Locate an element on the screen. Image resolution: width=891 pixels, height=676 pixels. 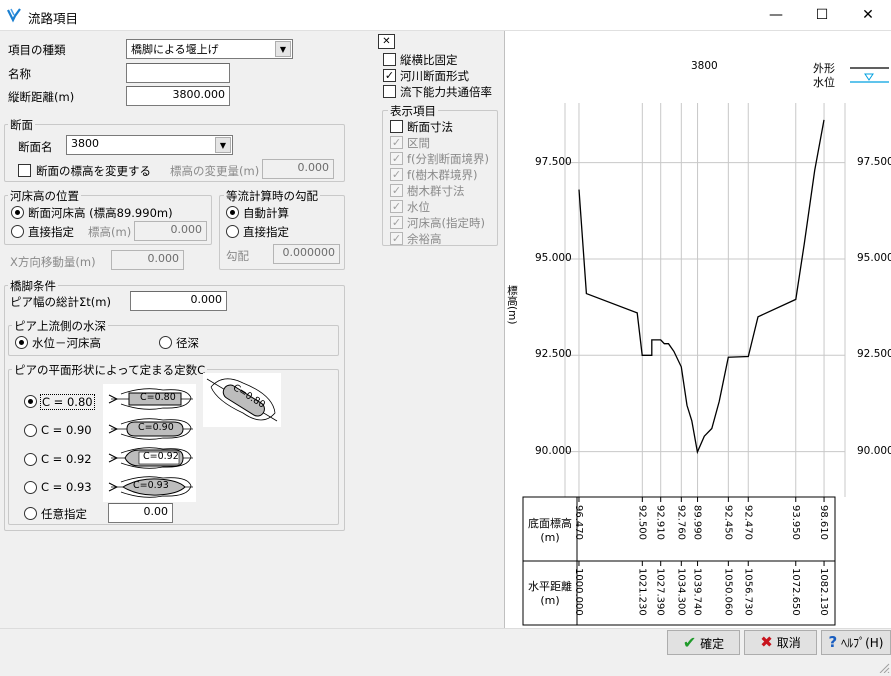
section-group-title: 断面 is located at coordinates (21, 125).